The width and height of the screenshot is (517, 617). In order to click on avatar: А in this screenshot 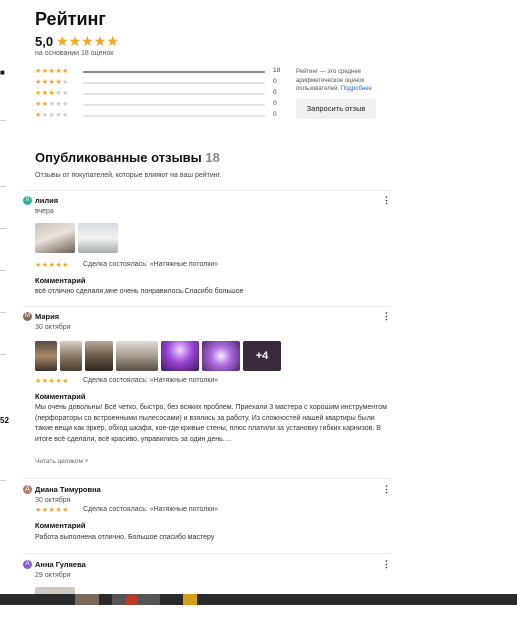, I will do `click(27, 564)`.